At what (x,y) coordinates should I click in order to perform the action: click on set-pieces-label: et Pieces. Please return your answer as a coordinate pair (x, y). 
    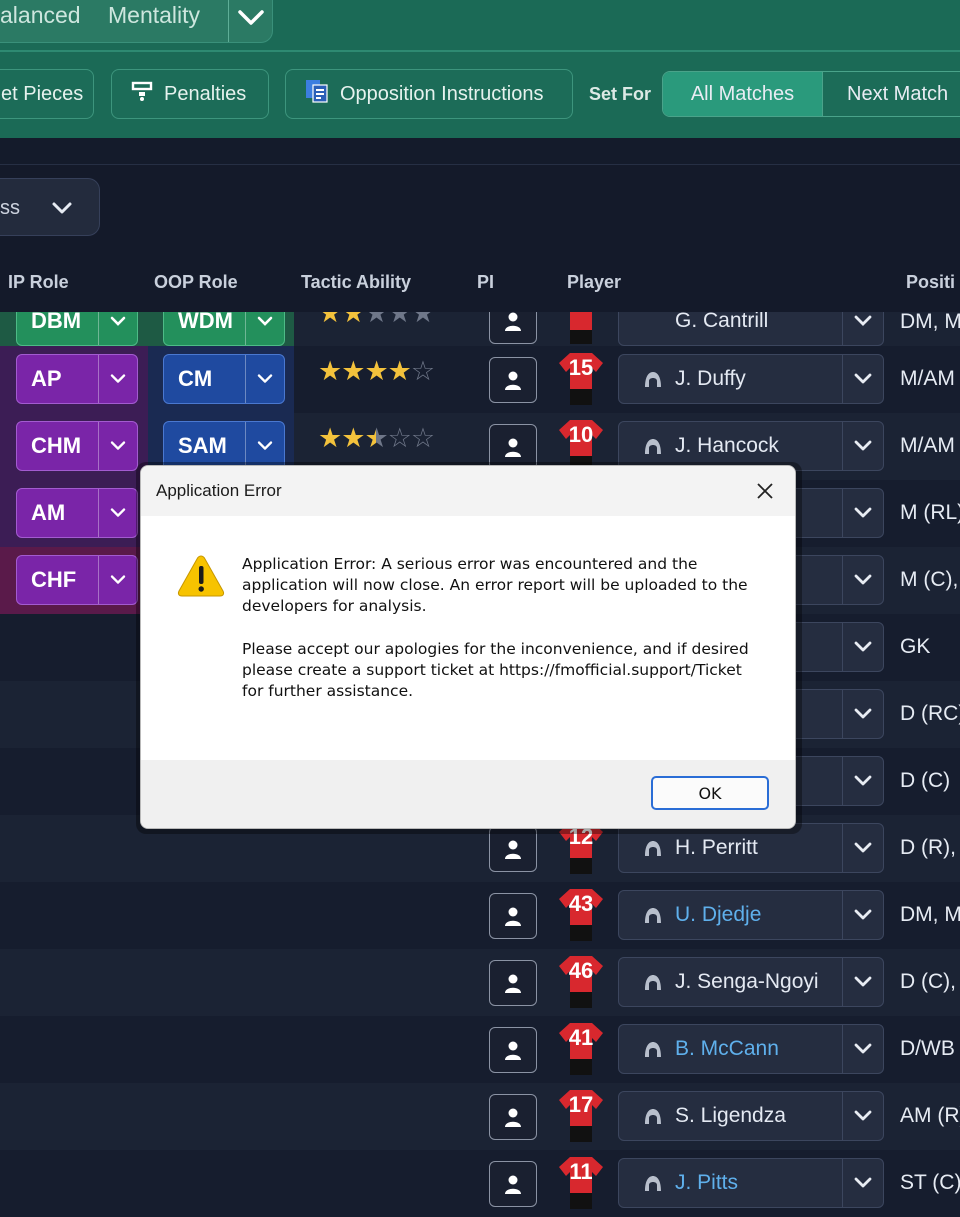
    Looking at the image, I should click on (42, 93).